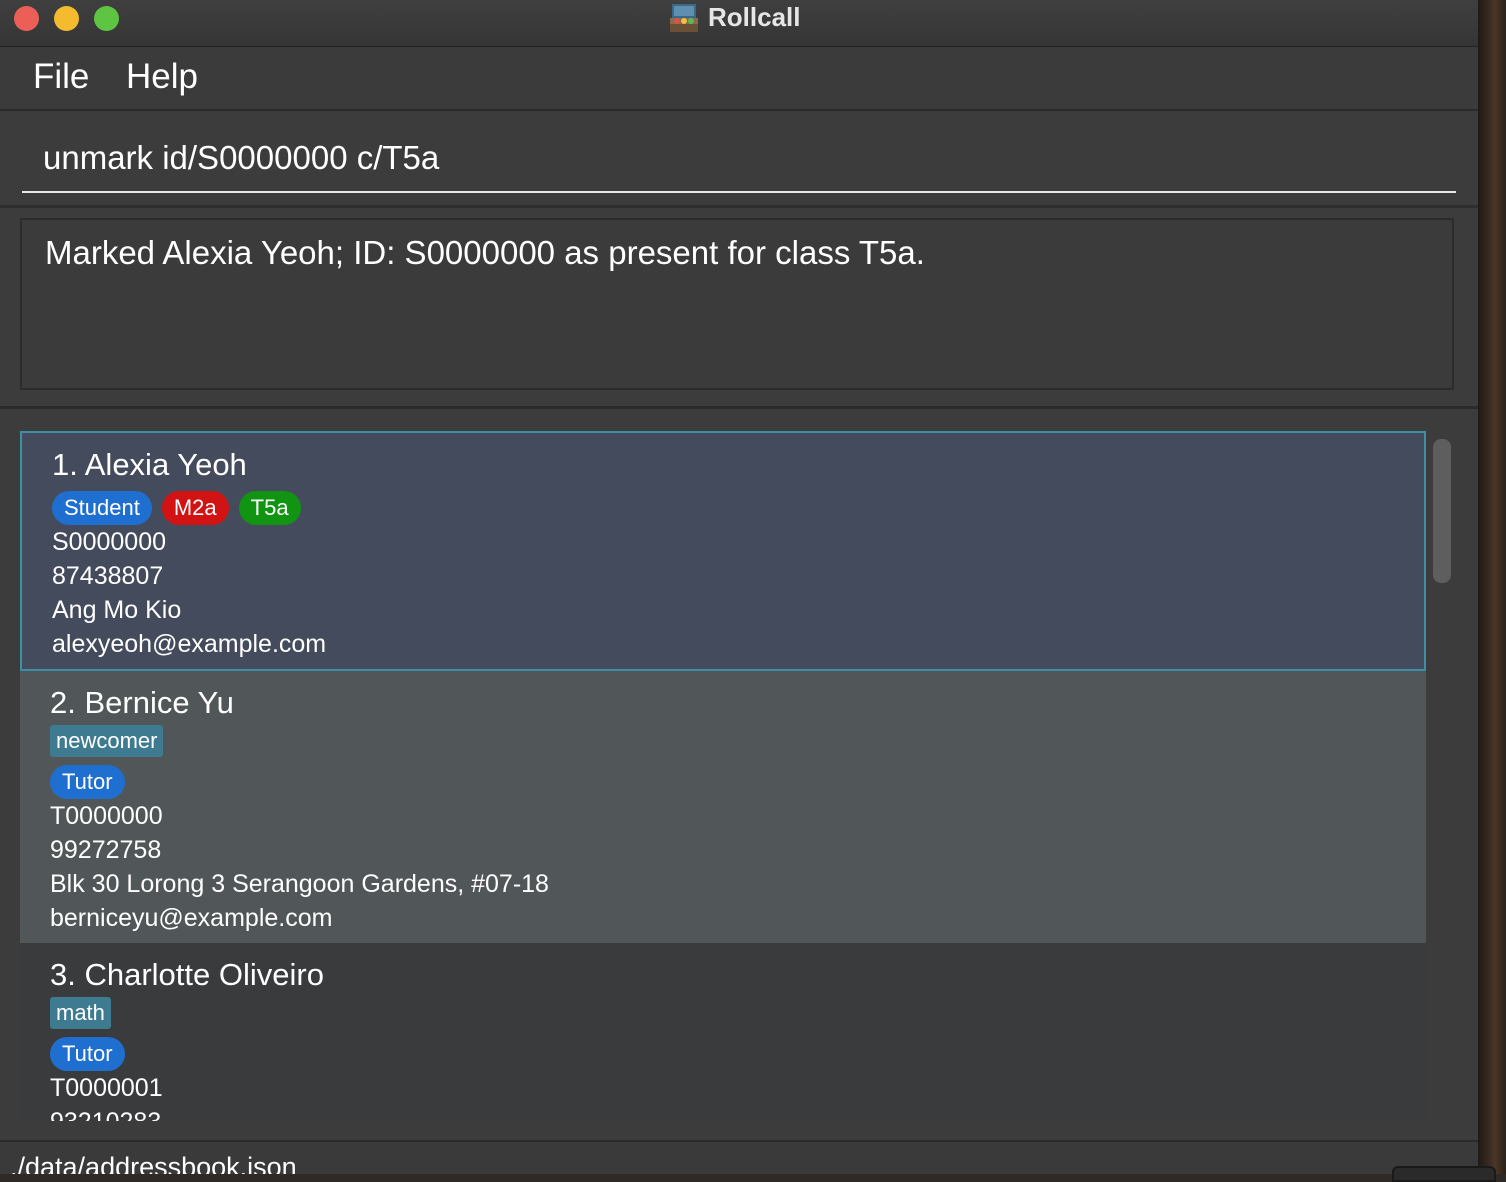 This screenshot has height=1182, width=1506. What do you see at coordinates (739, 163) in the screenshot?
I see `command-input: unmark id/S0000000 c/T5a` at bounding box center [739, 163].